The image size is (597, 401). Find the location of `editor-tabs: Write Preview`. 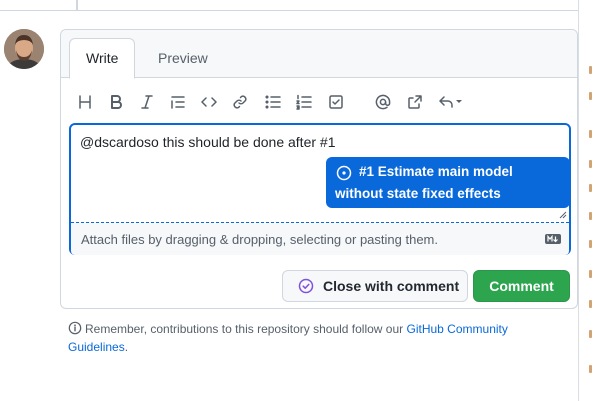

editor-tabs: Write Preview is located at coordinates (319, 54).